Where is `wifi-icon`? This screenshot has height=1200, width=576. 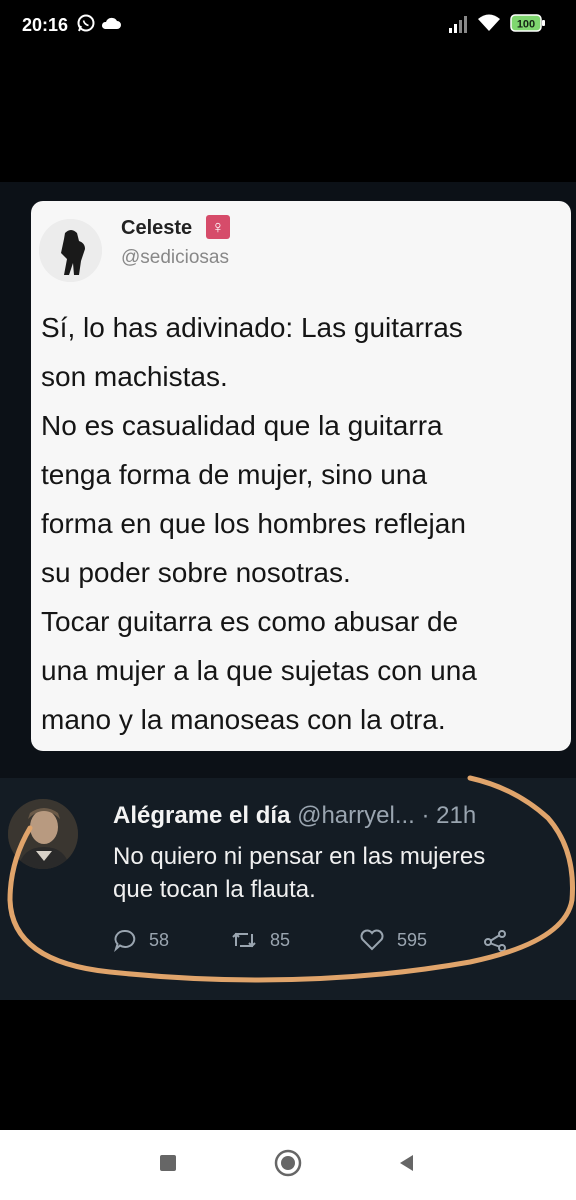
wifi-icon is located at coordinates (489, 25).